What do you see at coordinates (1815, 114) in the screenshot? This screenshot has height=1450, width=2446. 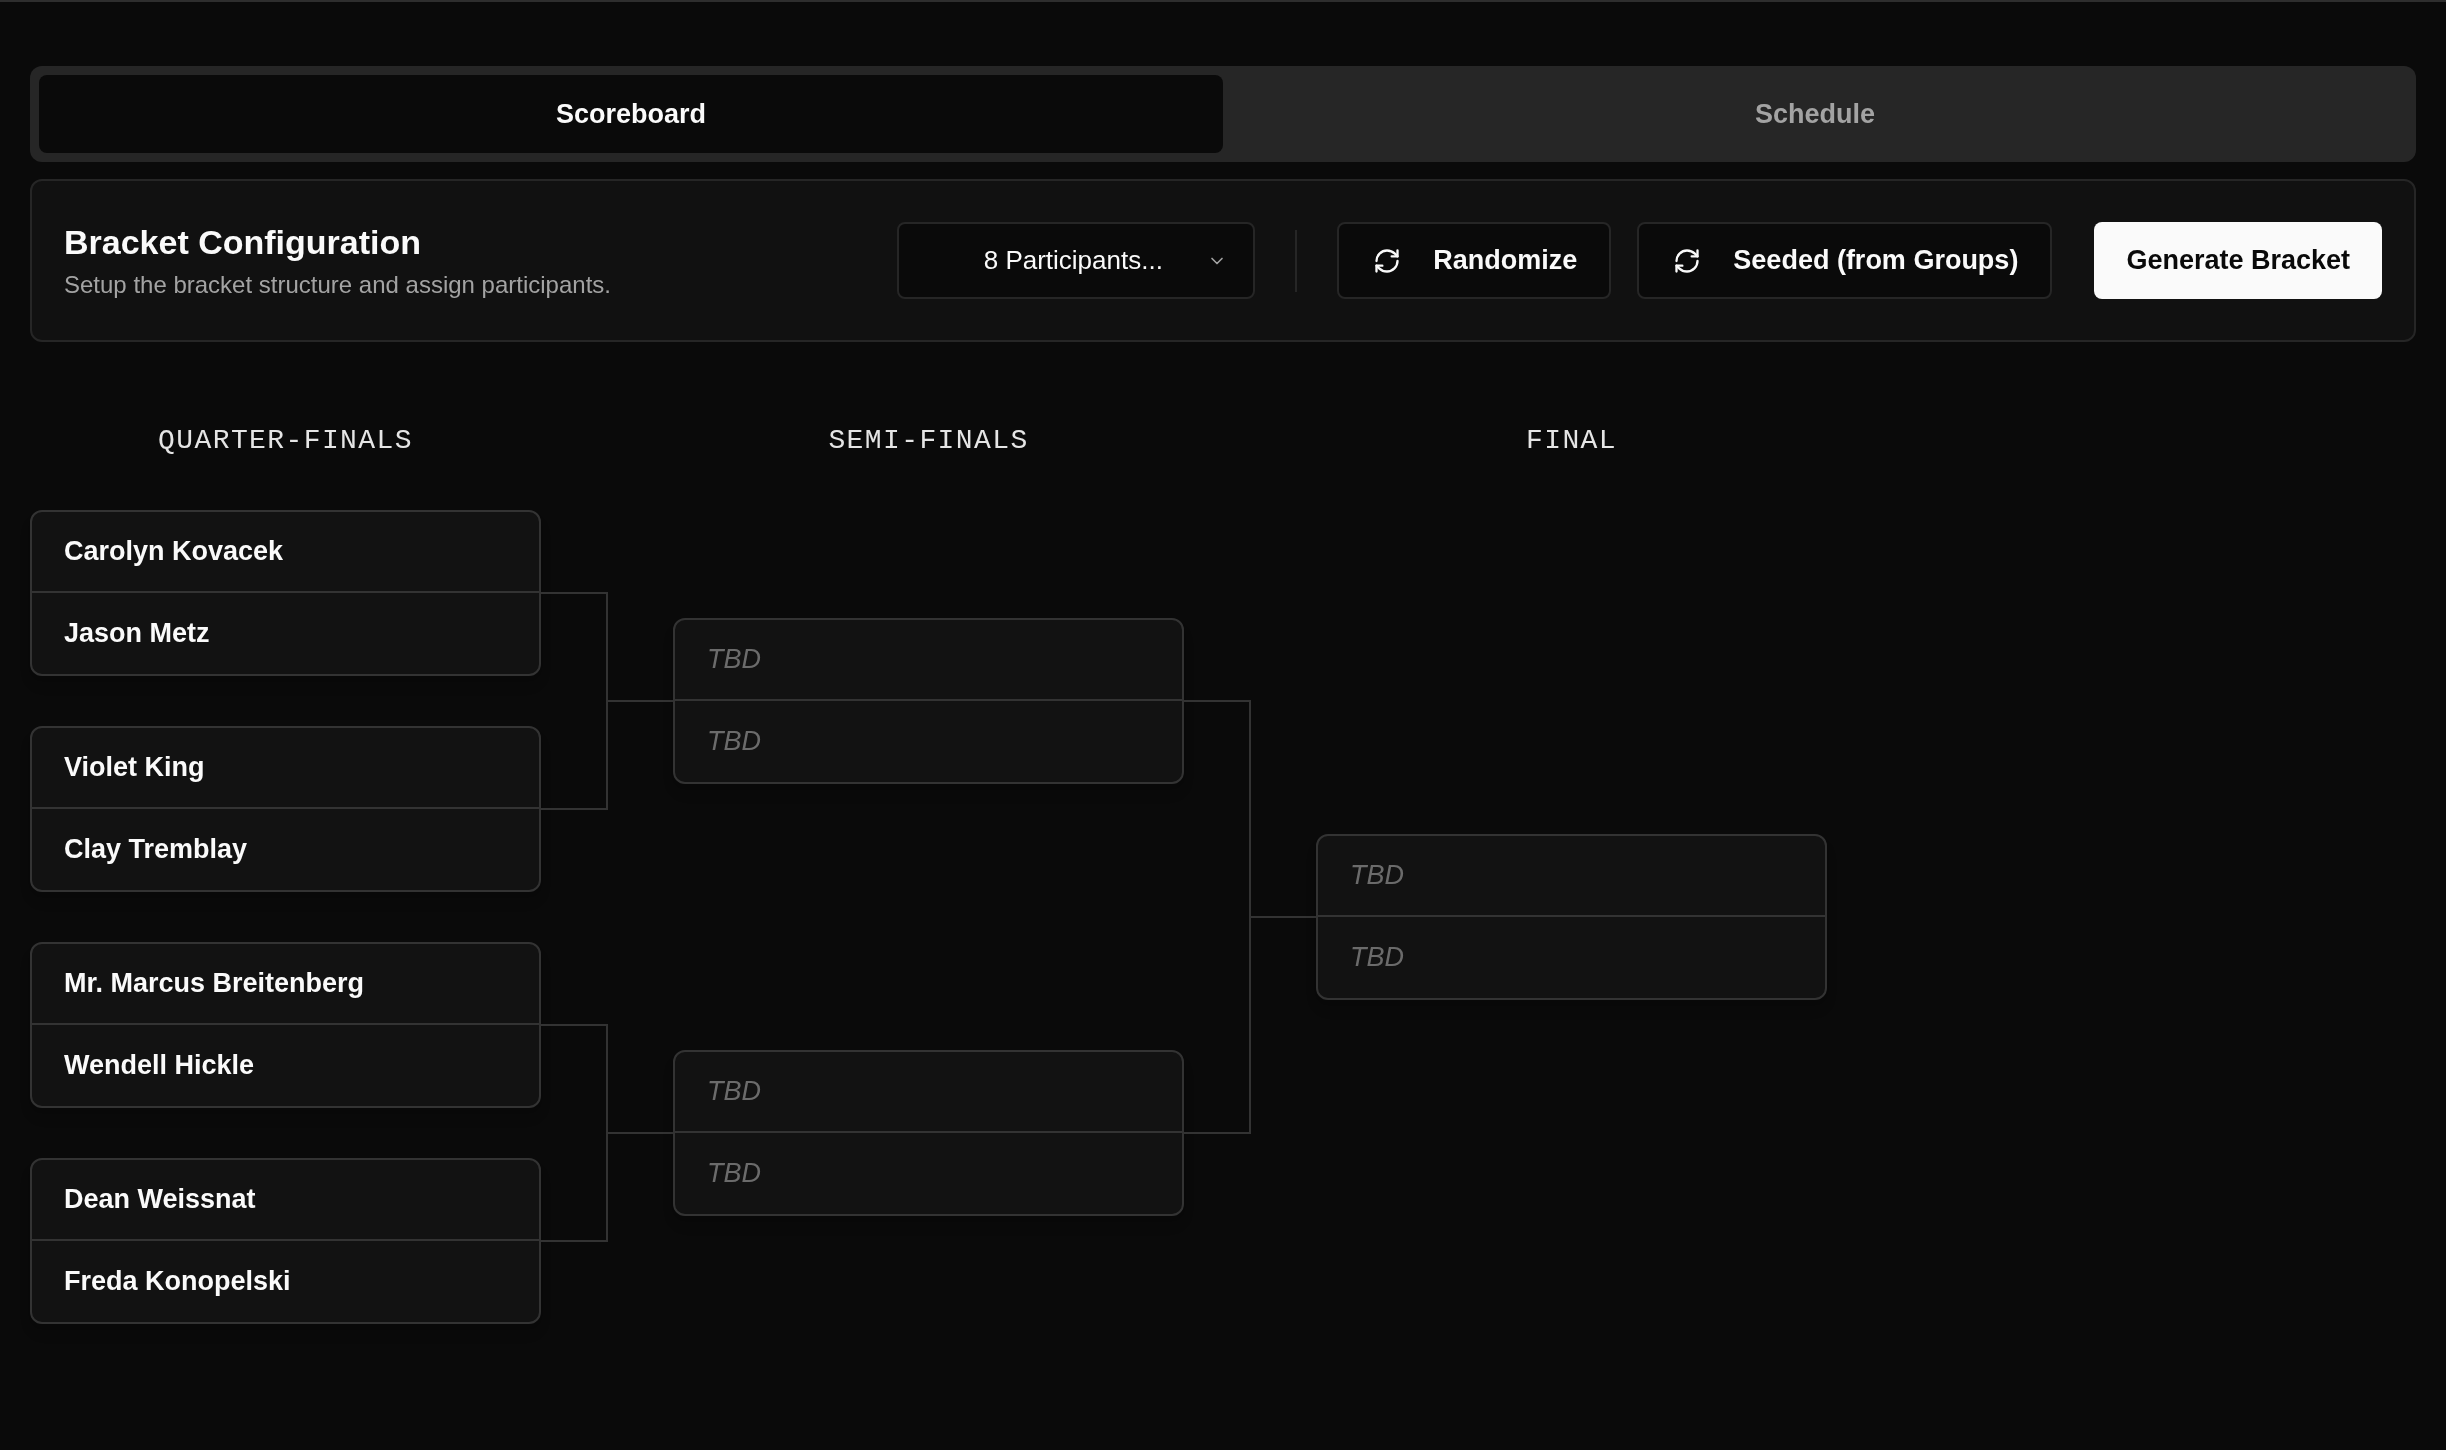 I see `tab: Schedule` at bounding box center [1815, 114].